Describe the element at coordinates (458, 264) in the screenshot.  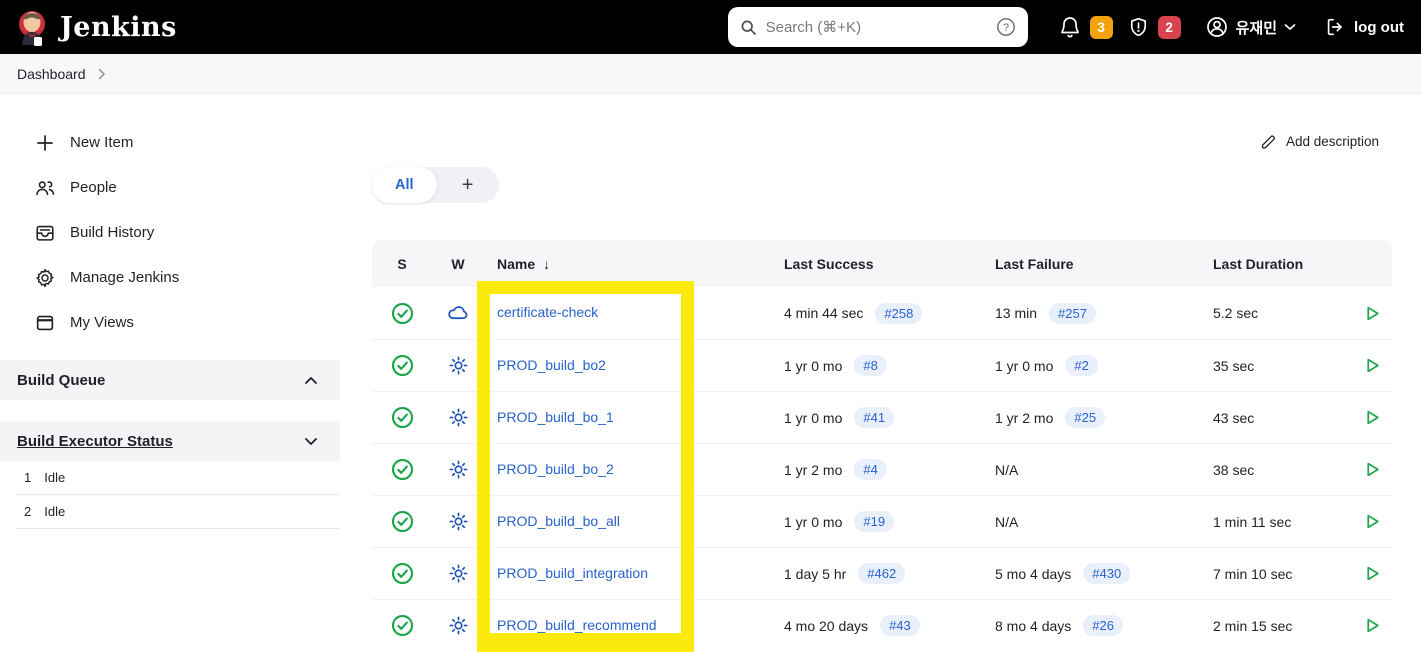
I see `header-weather: W` at that location.